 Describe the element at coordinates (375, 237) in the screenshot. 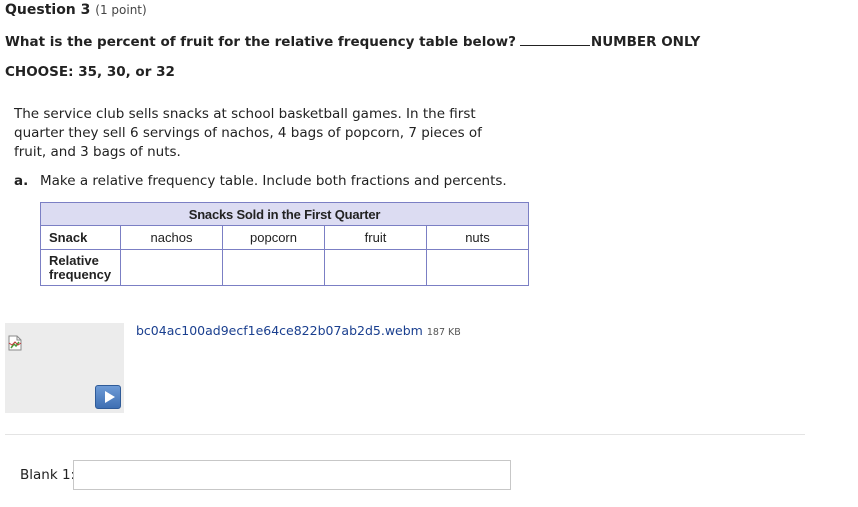

I see `cell-fruit: fruit` at that location.